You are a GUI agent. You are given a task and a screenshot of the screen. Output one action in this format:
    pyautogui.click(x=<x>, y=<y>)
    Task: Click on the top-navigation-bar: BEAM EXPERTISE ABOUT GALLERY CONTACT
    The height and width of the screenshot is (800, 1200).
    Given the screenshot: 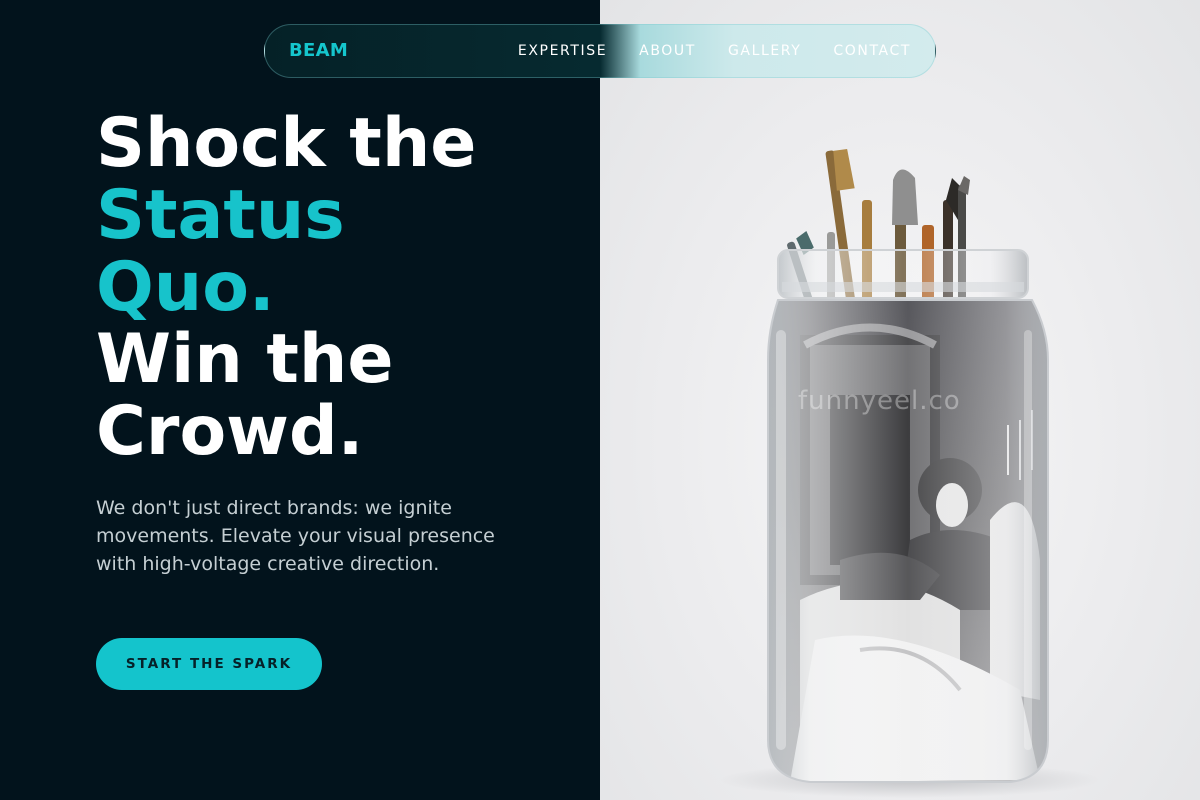 What is the action you would take?
    pyautogui.click(x=600, y=51)
    